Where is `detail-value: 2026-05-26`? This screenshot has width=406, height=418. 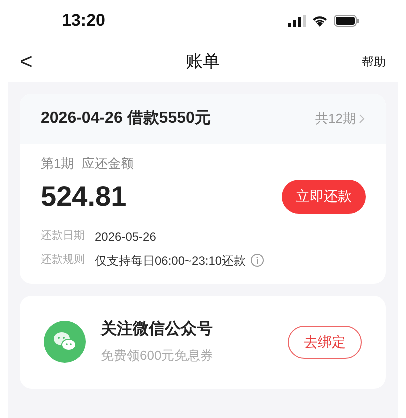
detail-value: 2026-05-26 is located at coordinates (125, 237).